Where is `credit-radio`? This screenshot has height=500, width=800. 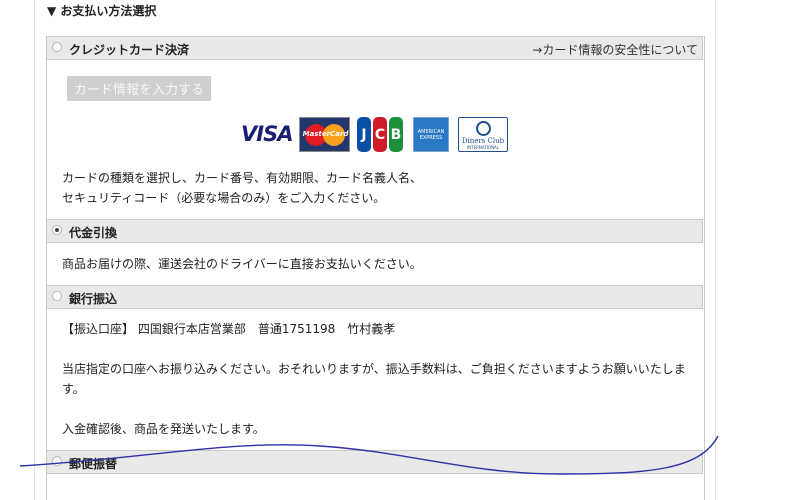
credit-radio is located at coordinates (57, 47).